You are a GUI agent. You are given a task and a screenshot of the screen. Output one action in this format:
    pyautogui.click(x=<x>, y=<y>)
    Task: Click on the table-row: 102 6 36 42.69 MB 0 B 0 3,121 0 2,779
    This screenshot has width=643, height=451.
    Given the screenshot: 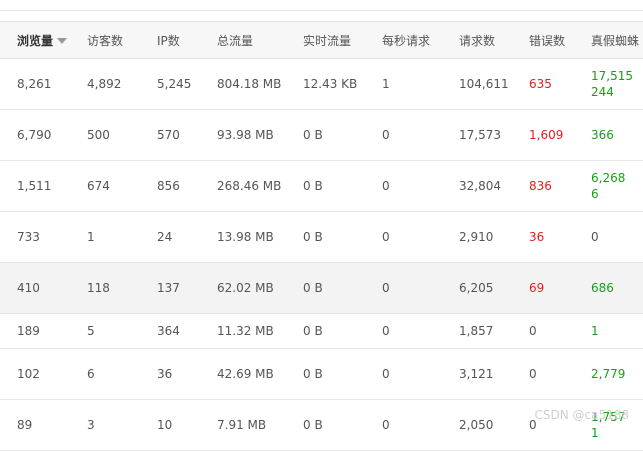 What is the action you would take?
    pyautogui.click(x=321, y=374)
    